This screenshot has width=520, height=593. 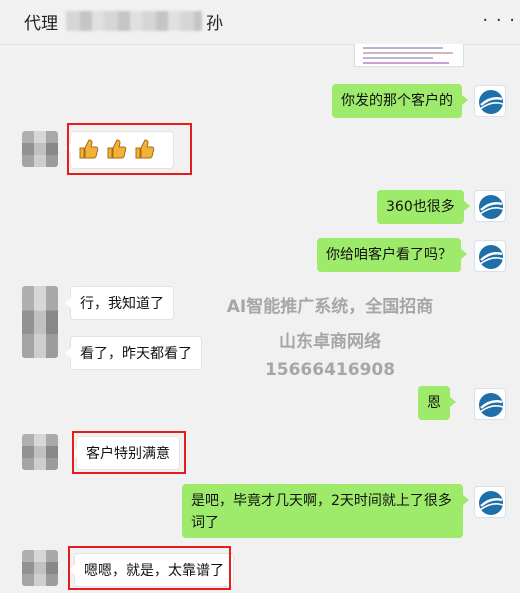 I want to click on chat-title-redacted, so click(x=134, y=21).